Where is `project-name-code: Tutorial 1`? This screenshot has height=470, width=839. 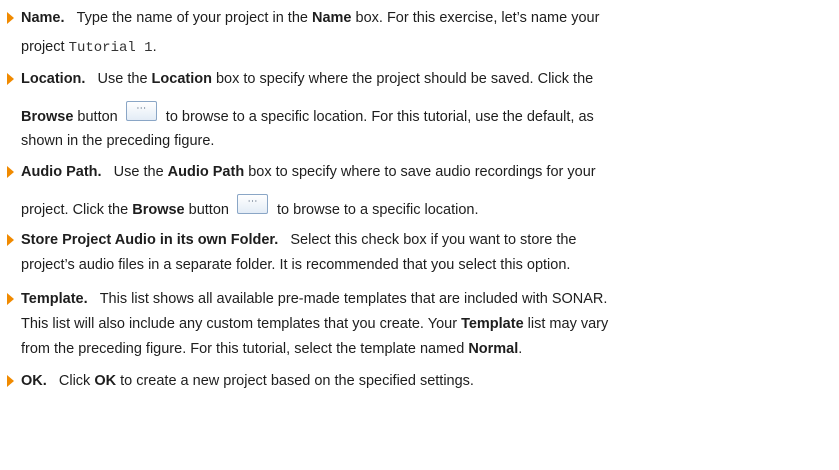
project-name-code: Tutorial 1 is located at coordinates (110, 48).